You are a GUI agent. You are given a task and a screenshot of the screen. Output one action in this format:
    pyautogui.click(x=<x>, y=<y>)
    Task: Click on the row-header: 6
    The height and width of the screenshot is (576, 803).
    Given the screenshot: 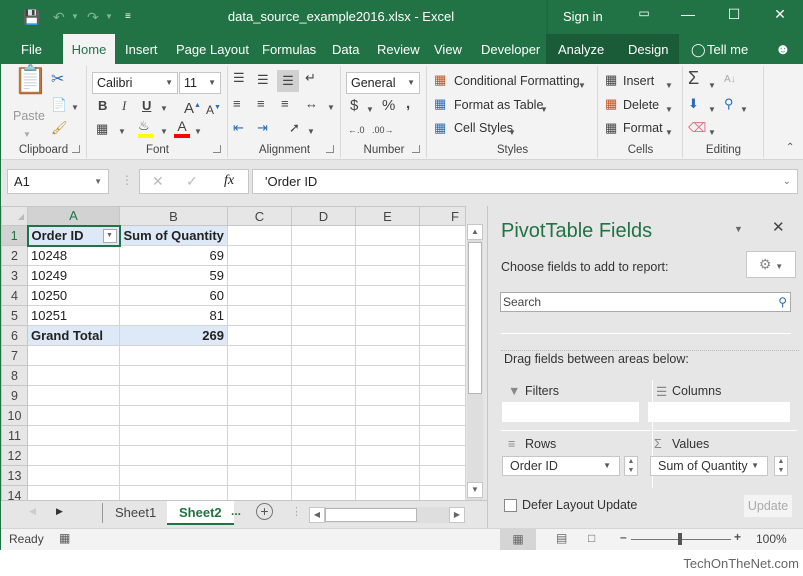 What is the action you would take?
    pyautogui.click(x=14, y=335)
    